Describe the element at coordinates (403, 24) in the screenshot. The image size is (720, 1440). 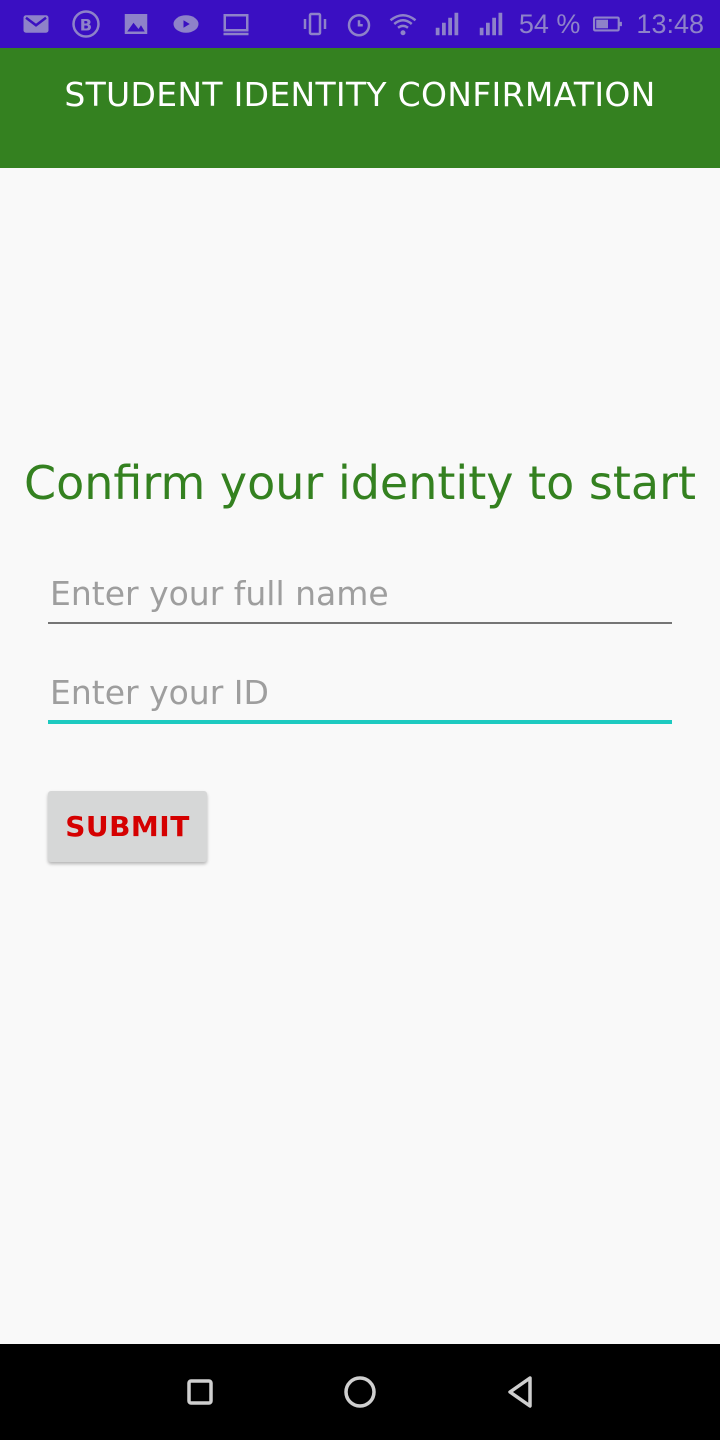
I see `wifi-icon` at that location.